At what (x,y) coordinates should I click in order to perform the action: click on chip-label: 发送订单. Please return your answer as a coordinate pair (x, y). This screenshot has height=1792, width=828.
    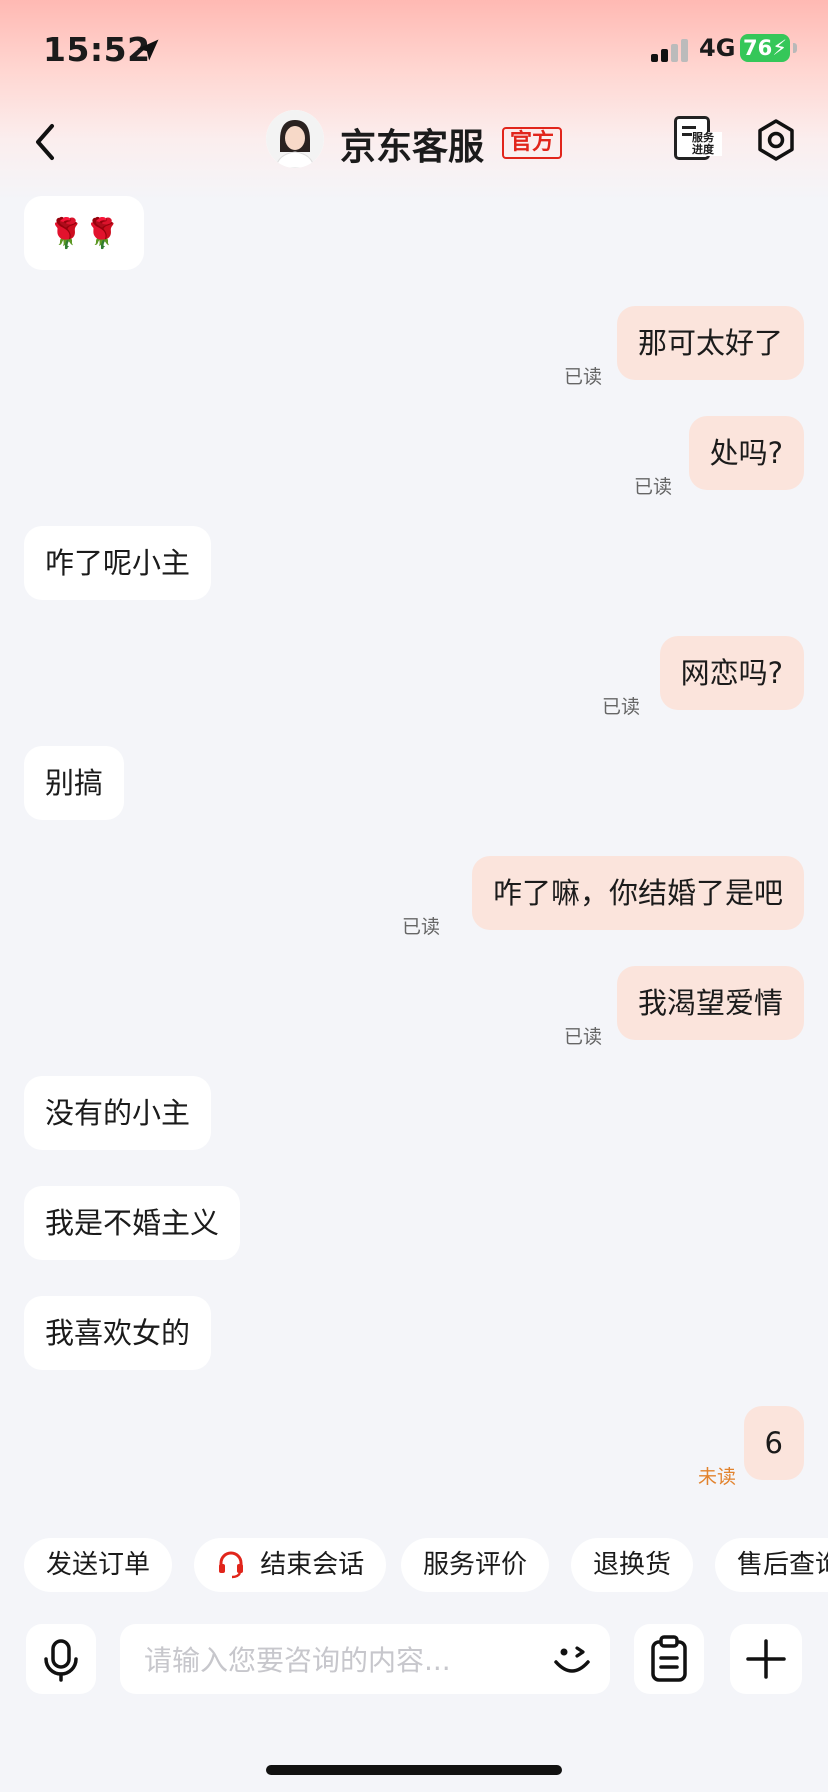
    Looking at the image, I should click on (98, 1565).